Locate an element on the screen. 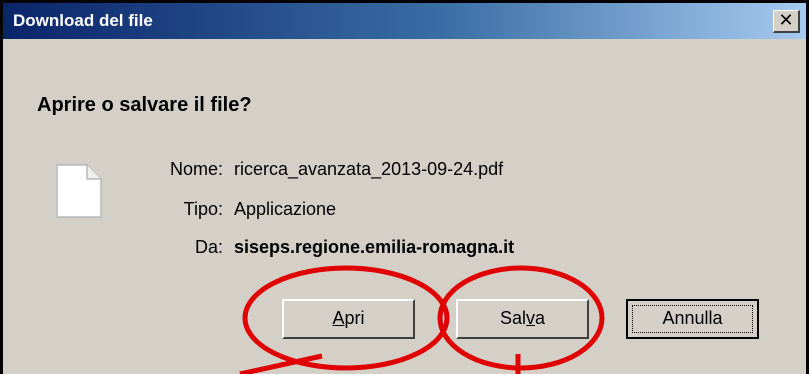 The height and width of the screenshot is (374, 809). annotation-overlay is located at coordinates (422, 319).